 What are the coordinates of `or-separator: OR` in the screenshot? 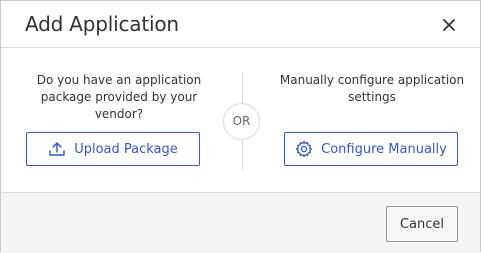 It's located at (241, 121).